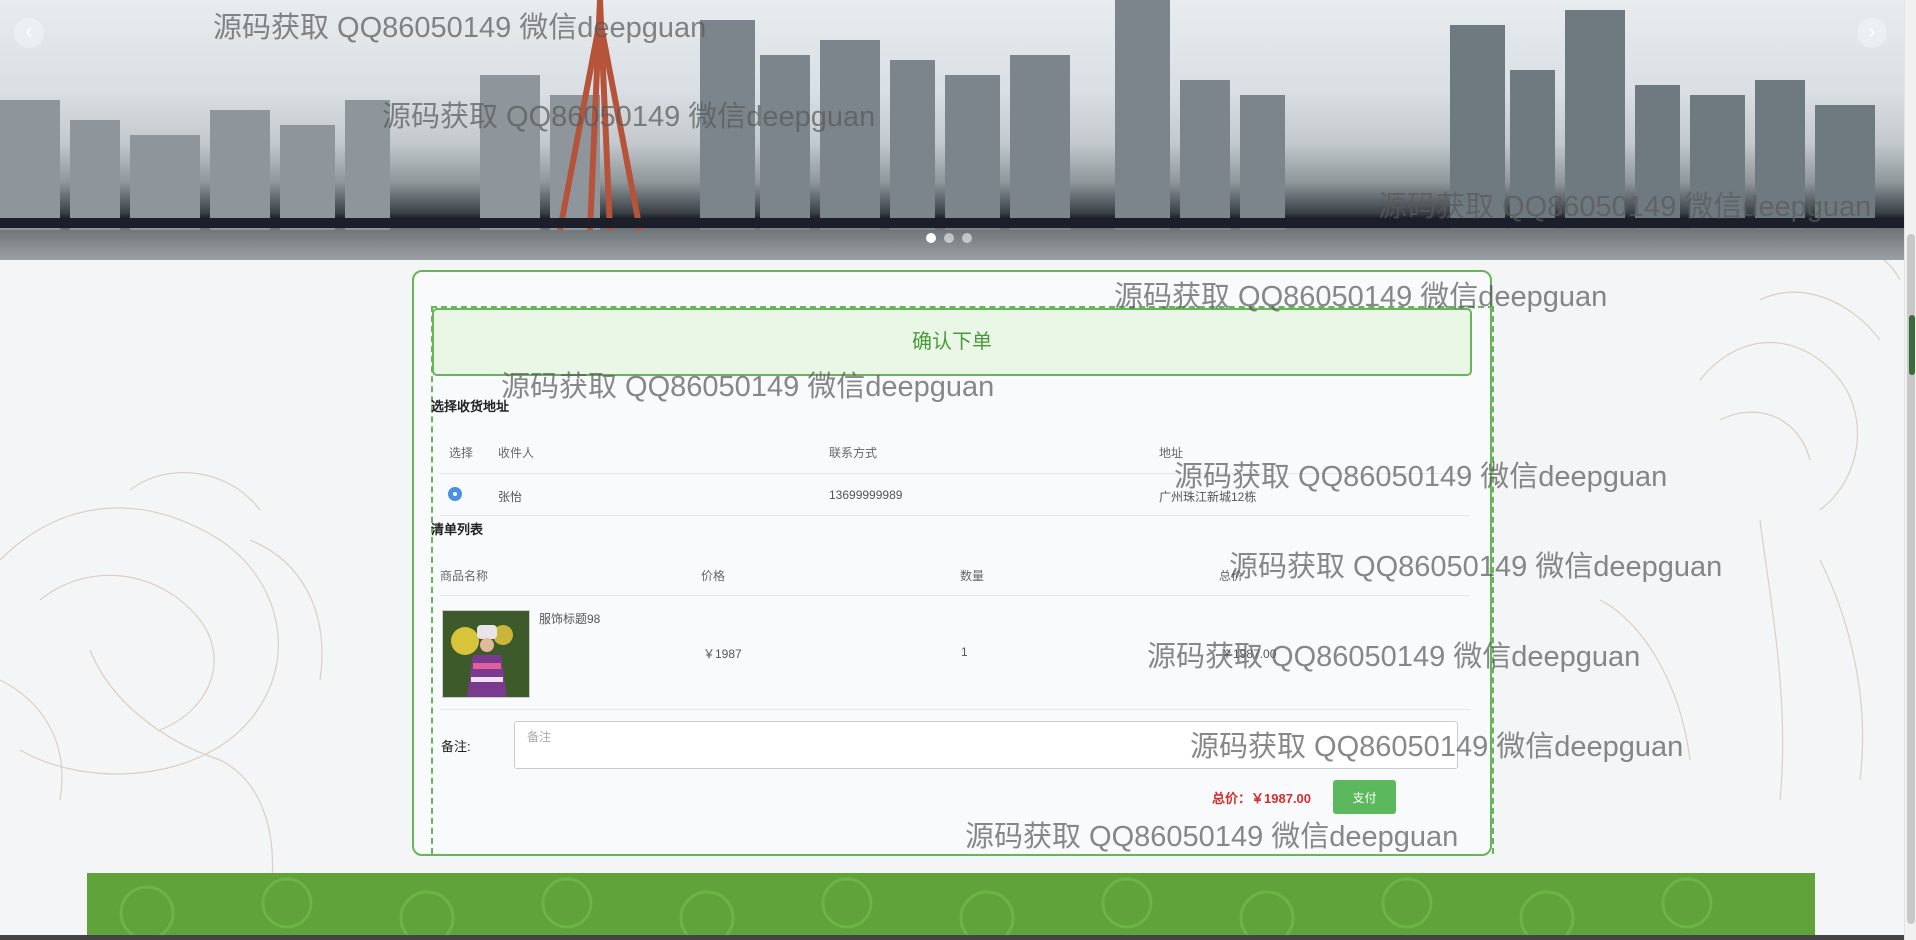 This screenshot has width=1916, height=940. Describe the element at coordinates (853, 453) in the screenshot. I see `address-header-phone: 联系方式` at that location.